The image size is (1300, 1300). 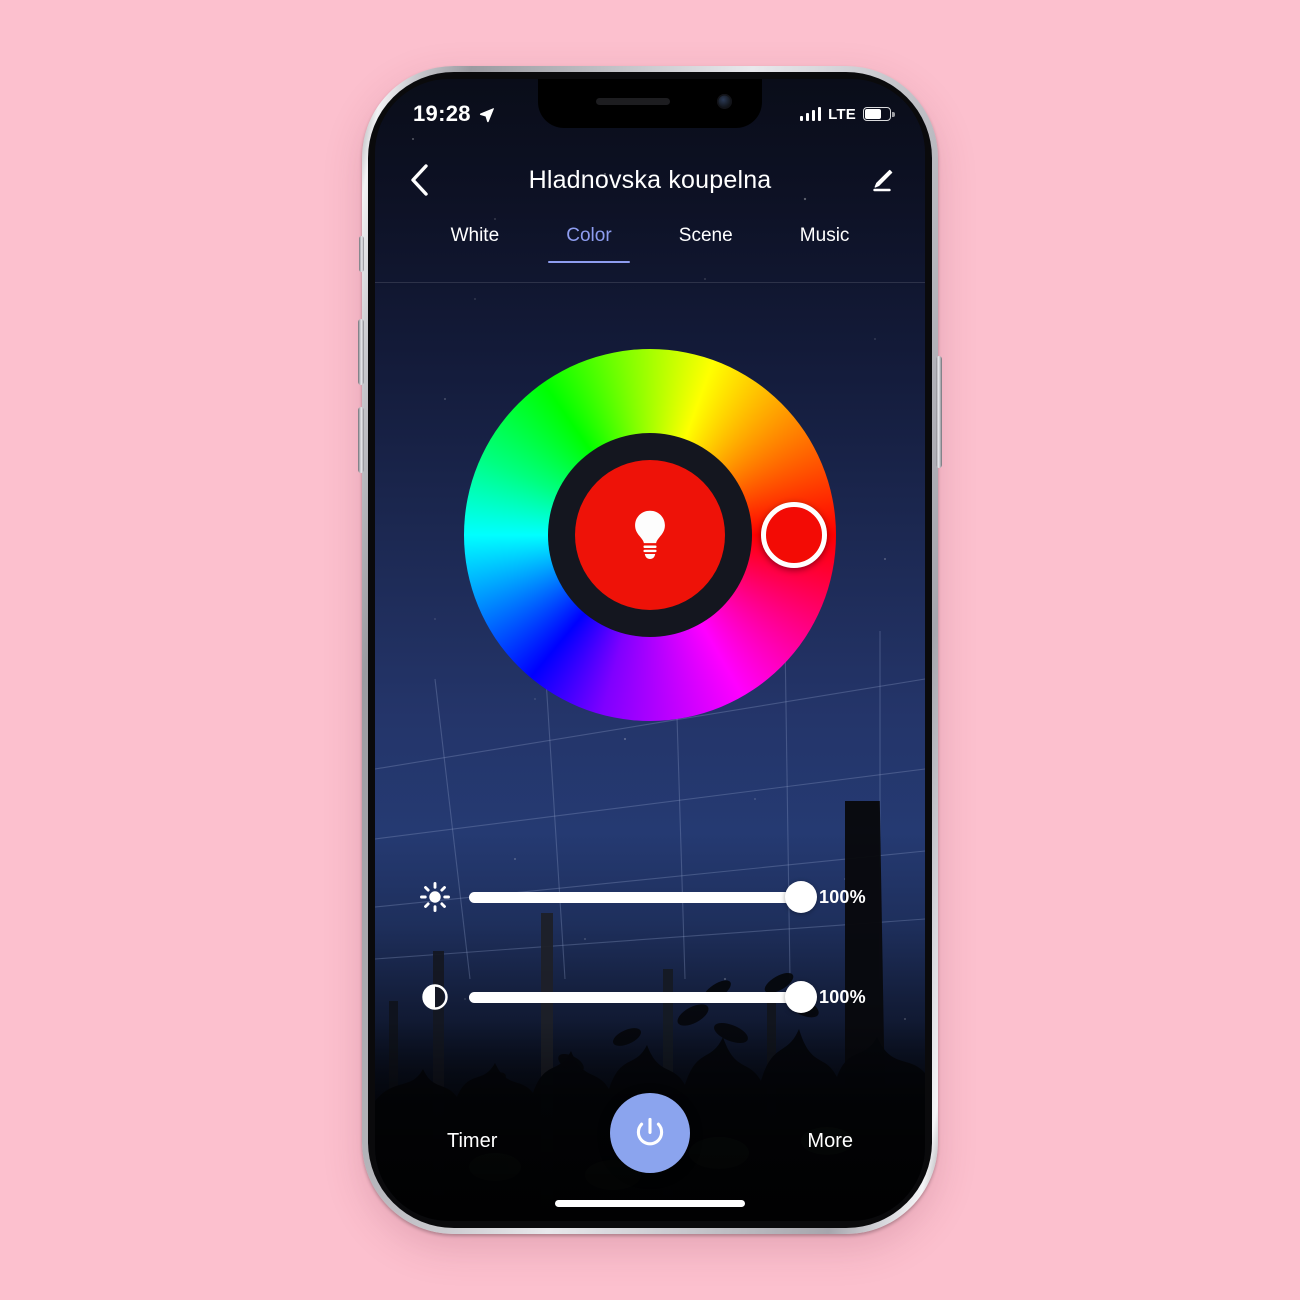 What do you see at coordinates (361, 352) in the screenshot?
I see `volume-up-button` at bounding box center [361, 352].